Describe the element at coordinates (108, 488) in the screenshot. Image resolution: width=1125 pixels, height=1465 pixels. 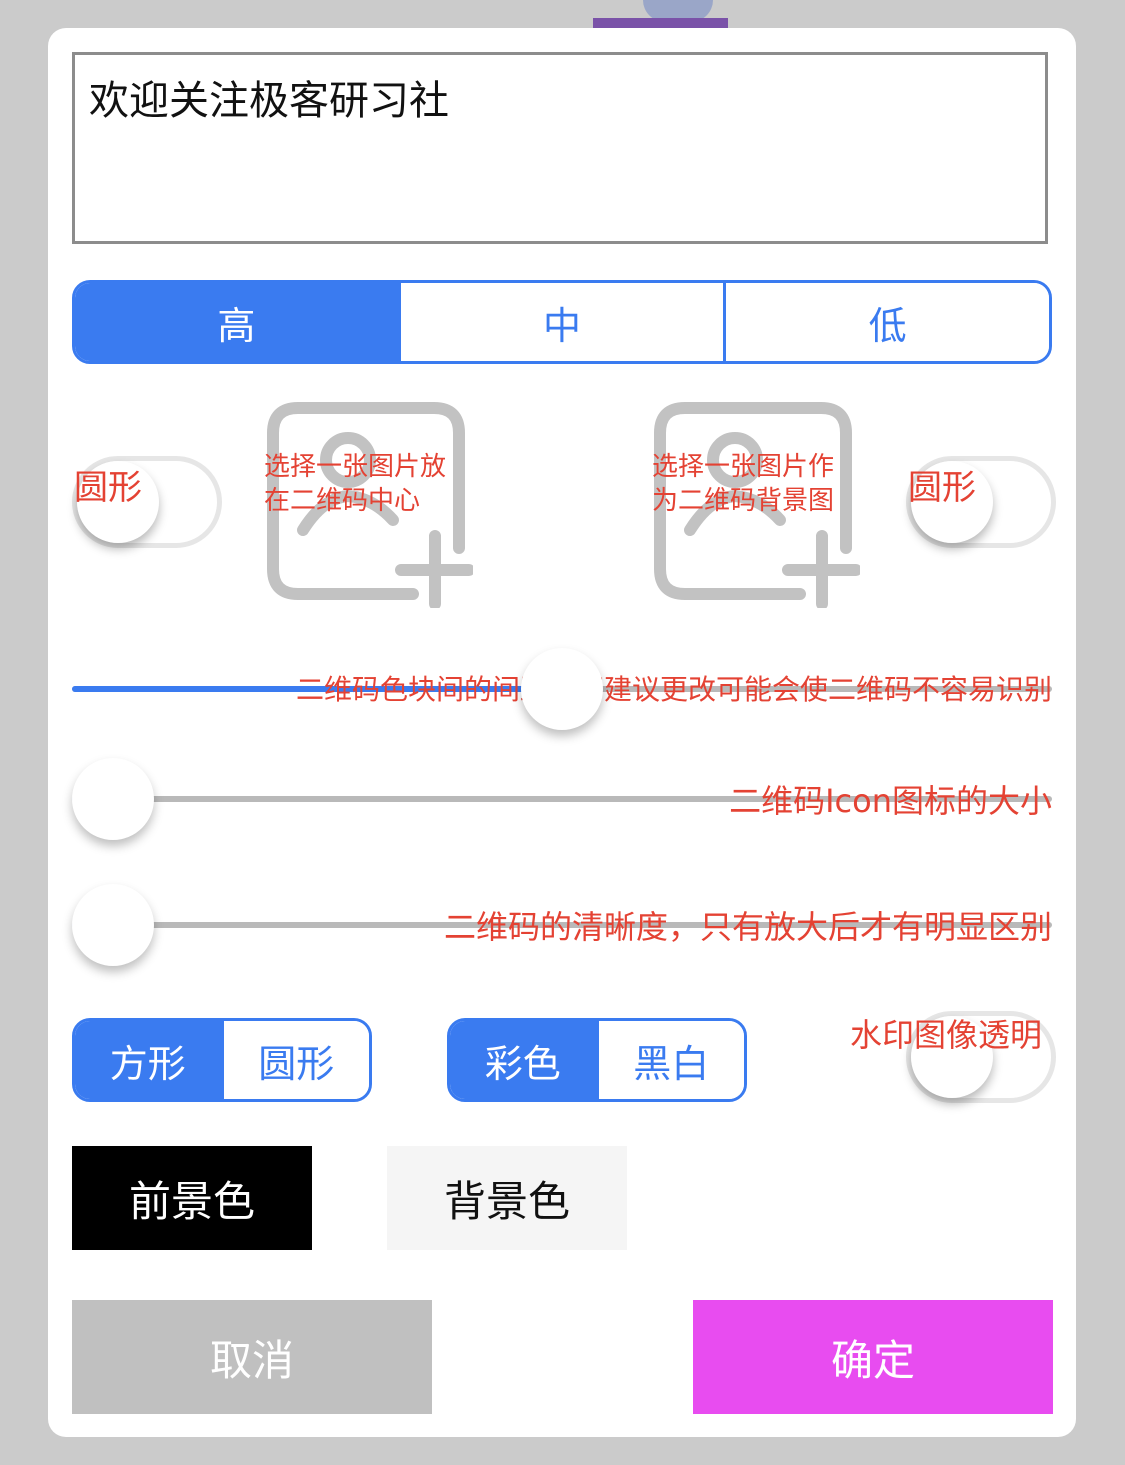
I see `logo-round-label: 圆形` at that location.